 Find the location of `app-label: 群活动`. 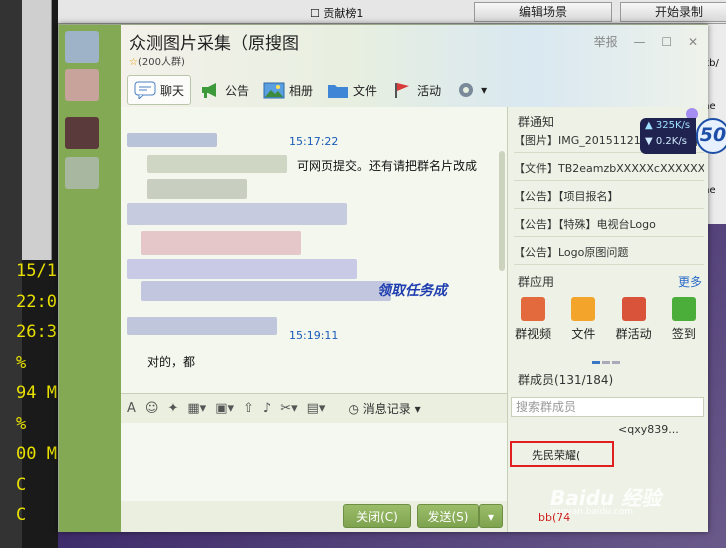

app-label: 群活动 is located at coordinates (633, 334).